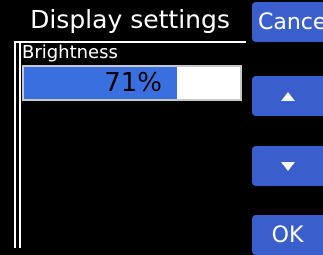  Describe the element at coordinates (70, 52) in the screenshot. I see `brightness-label: Brightness` at that location.